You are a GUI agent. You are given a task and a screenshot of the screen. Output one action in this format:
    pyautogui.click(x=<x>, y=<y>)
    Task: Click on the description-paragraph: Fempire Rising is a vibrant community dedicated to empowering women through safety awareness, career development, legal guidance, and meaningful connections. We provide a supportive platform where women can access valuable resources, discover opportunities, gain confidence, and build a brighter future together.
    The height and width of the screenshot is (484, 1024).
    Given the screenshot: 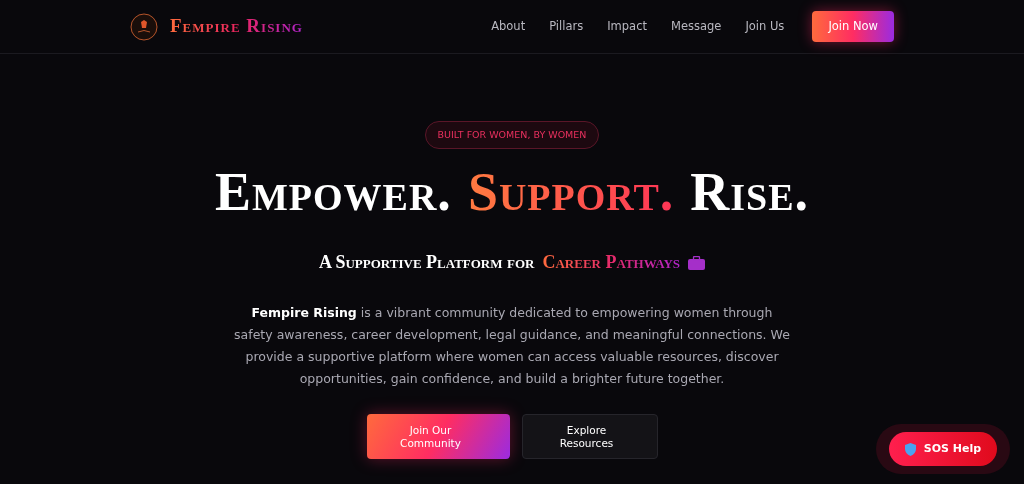 What is the action you would take?
    pyautogui.click(x=512, y=346)
    